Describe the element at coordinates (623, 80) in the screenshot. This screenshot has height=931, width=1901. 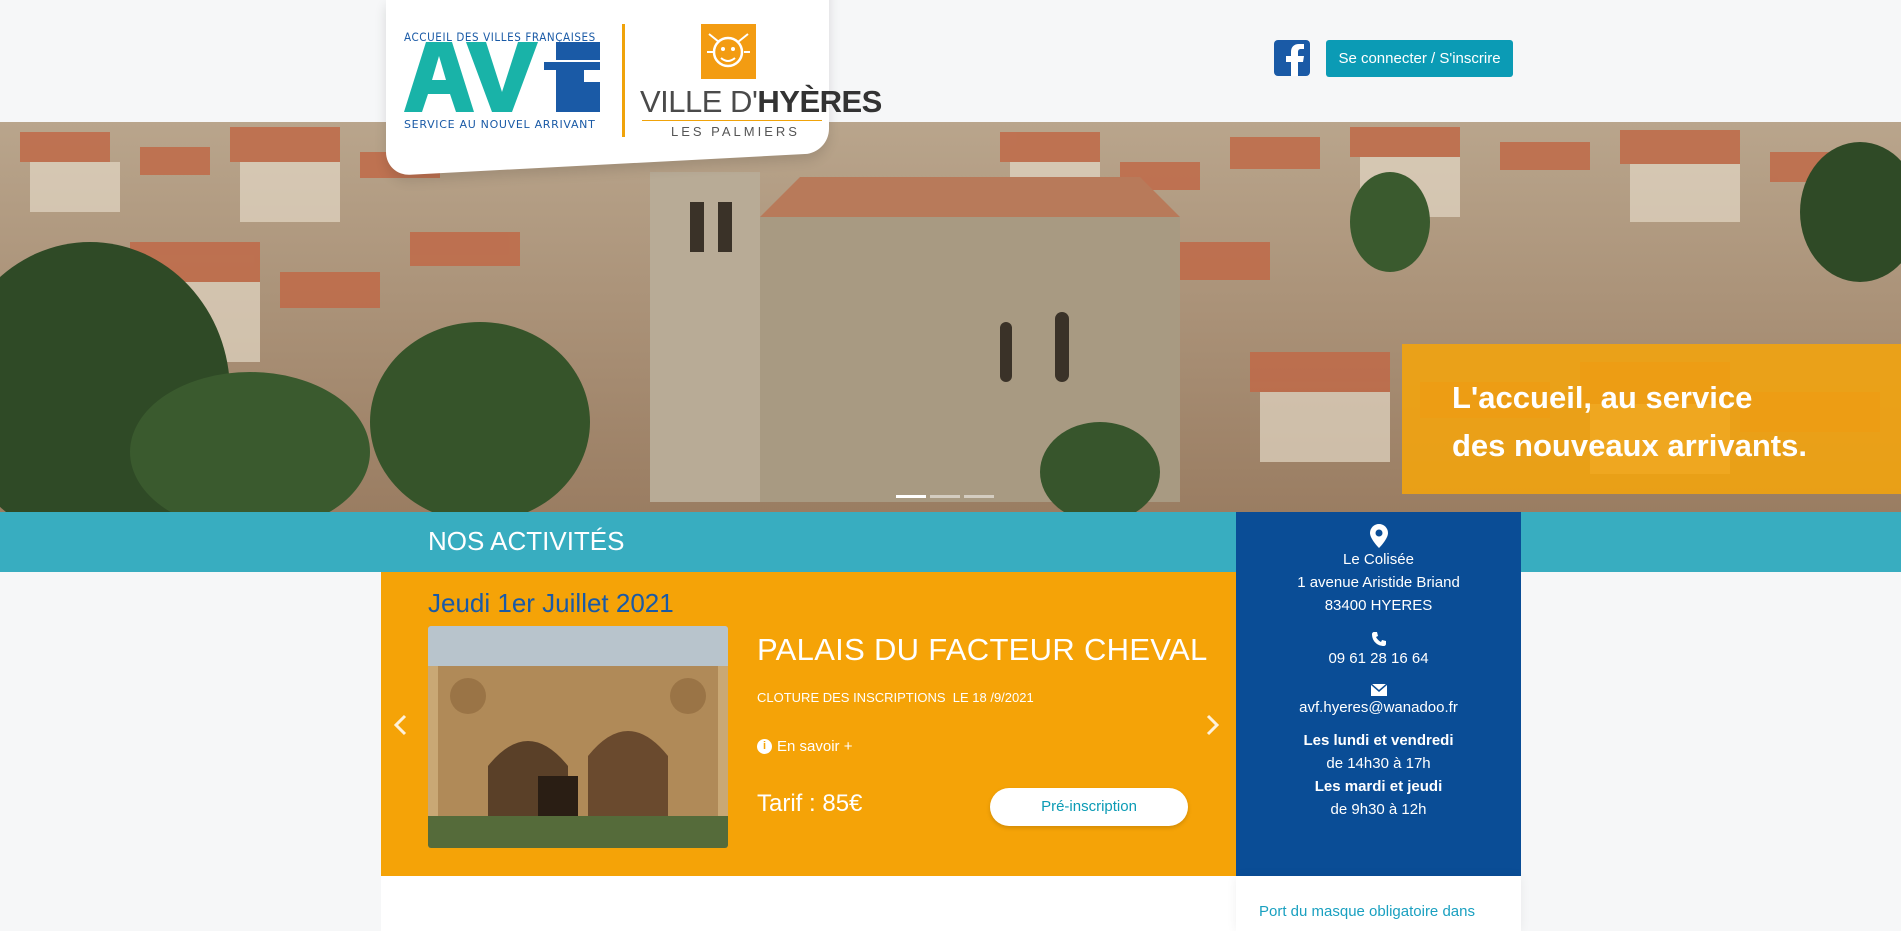
I see `logo-divider` at that location.